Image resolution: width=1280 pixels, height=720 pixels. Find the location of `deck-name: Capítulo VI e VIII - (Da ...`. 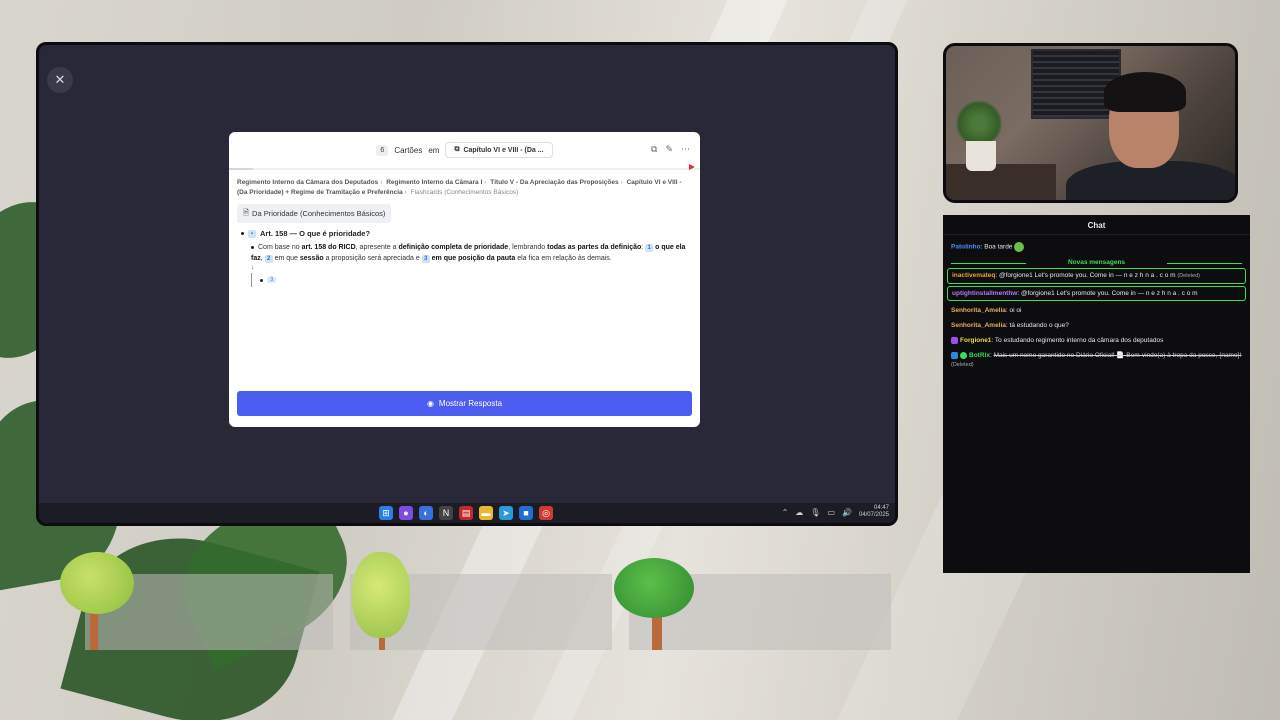

deck-name: Capítulo VI e VIII - (Da ... is located at coordinates (503, 150).